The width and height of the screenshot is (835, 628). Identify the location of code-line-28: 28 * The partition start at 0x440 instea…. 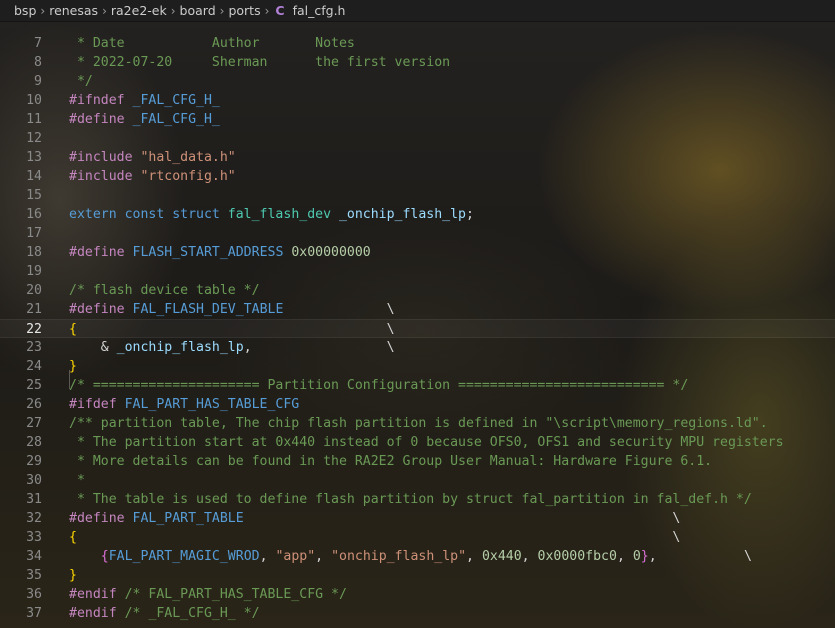
(417, 442).